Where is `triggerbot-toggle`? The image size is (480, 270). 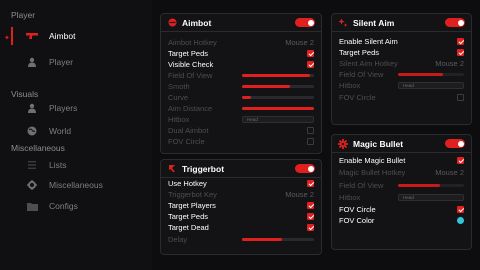
triggerbot-toggle is located at coordinates (305, 168).